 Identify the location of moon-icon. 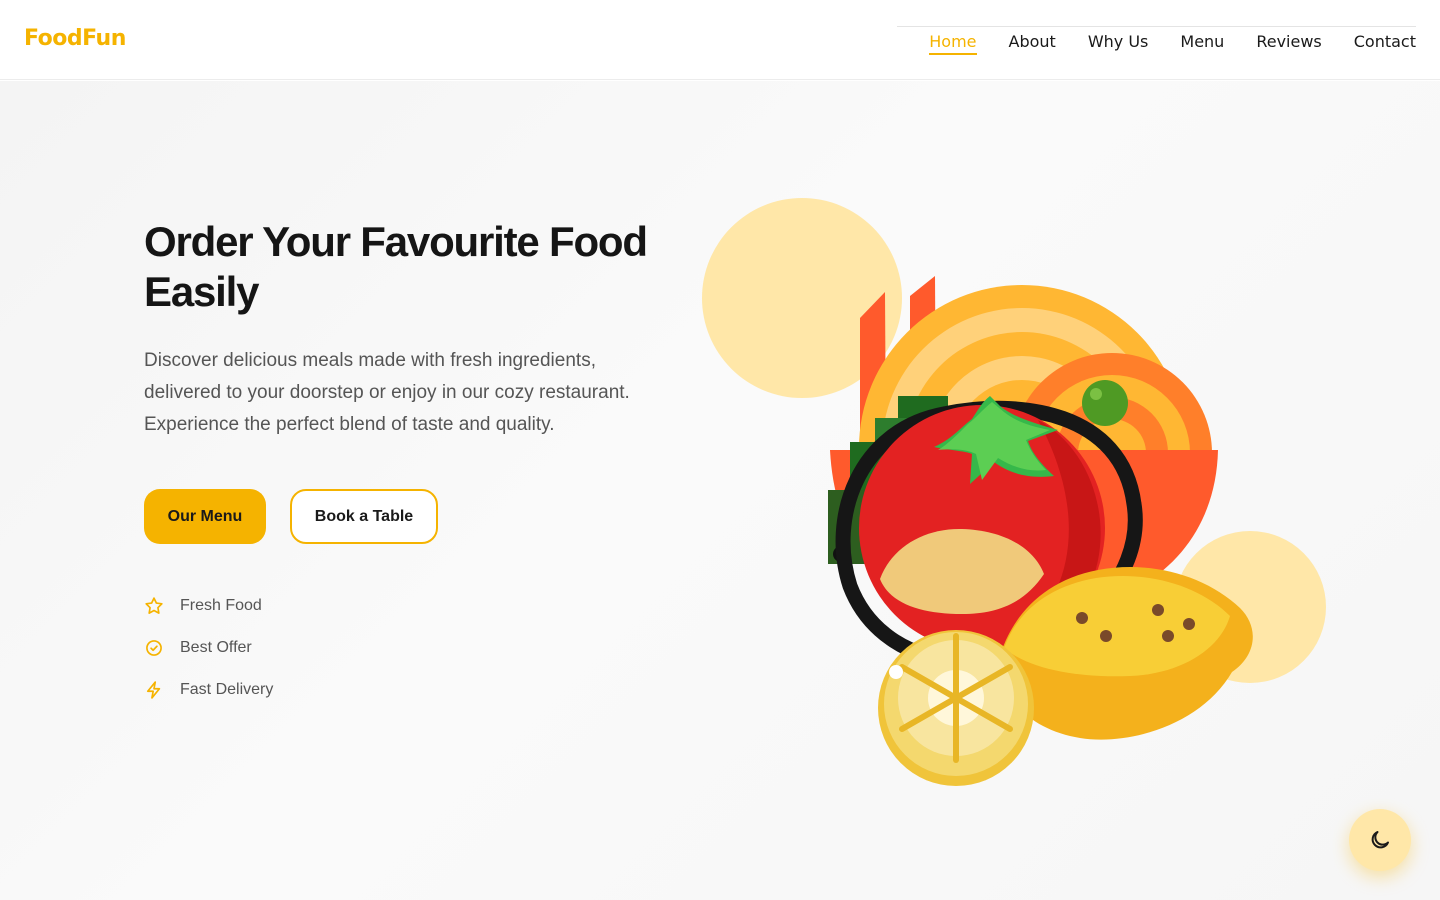
(1380, 840).